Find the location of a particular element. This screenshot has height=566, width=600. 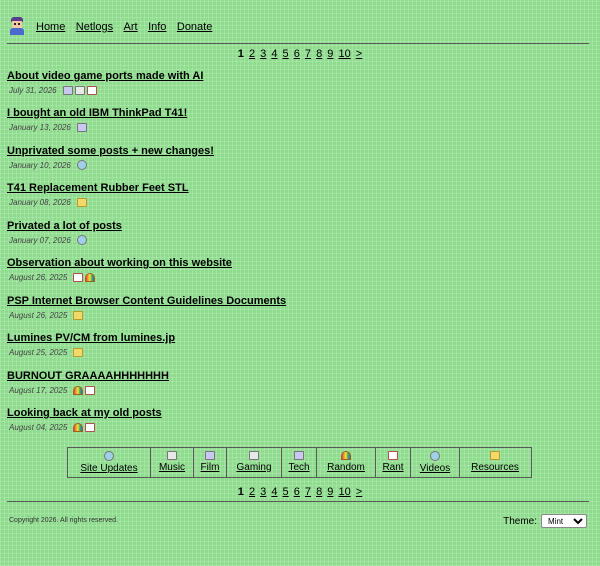

main-nav: Home Netlogs Art Info Donate is located at coordinates (127, 26).